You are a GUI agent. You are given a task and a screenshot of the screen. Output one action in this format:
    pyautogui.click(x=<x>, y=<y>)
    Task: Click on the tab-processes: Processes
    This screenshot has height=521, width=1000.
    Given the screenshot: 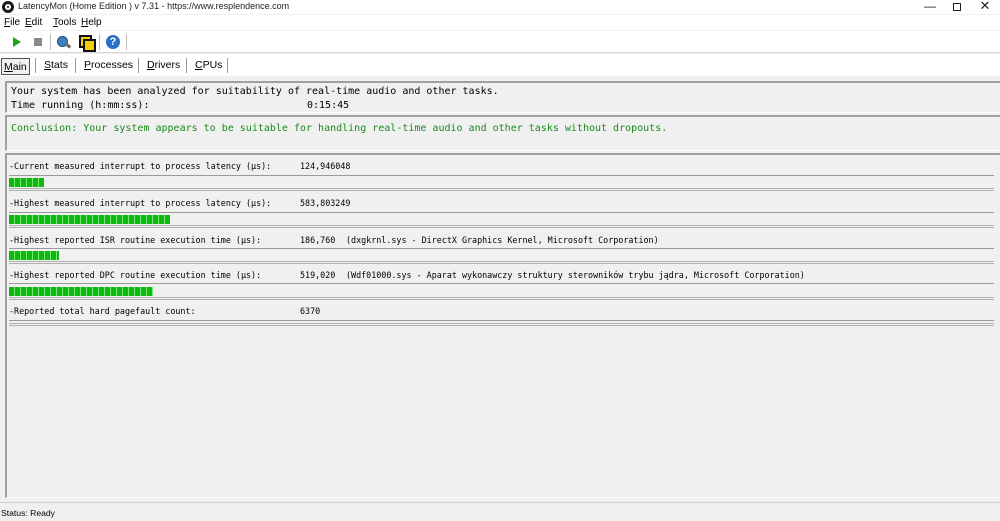 What is the action you would take?
    pyautogui.click(x=108, y=65)
    